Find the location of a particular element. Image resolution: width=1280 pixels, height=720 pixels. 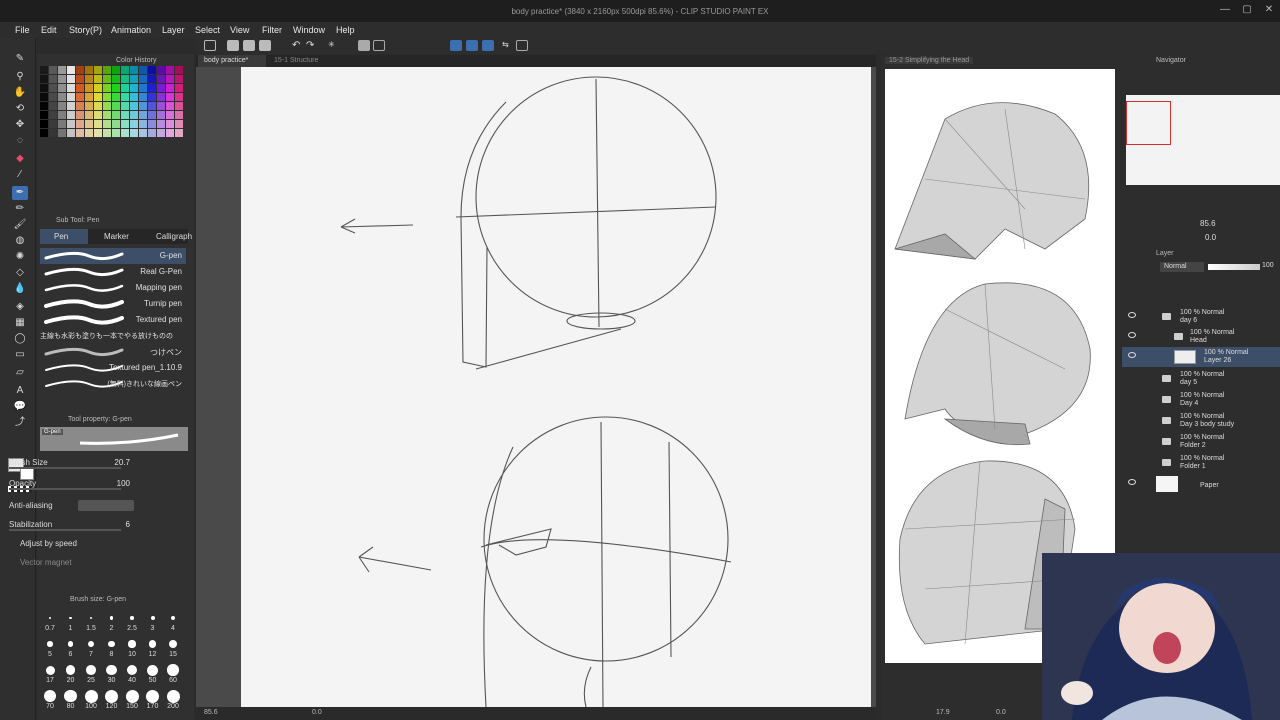

opacity-value: 100 is located at coordinates (123, 483).